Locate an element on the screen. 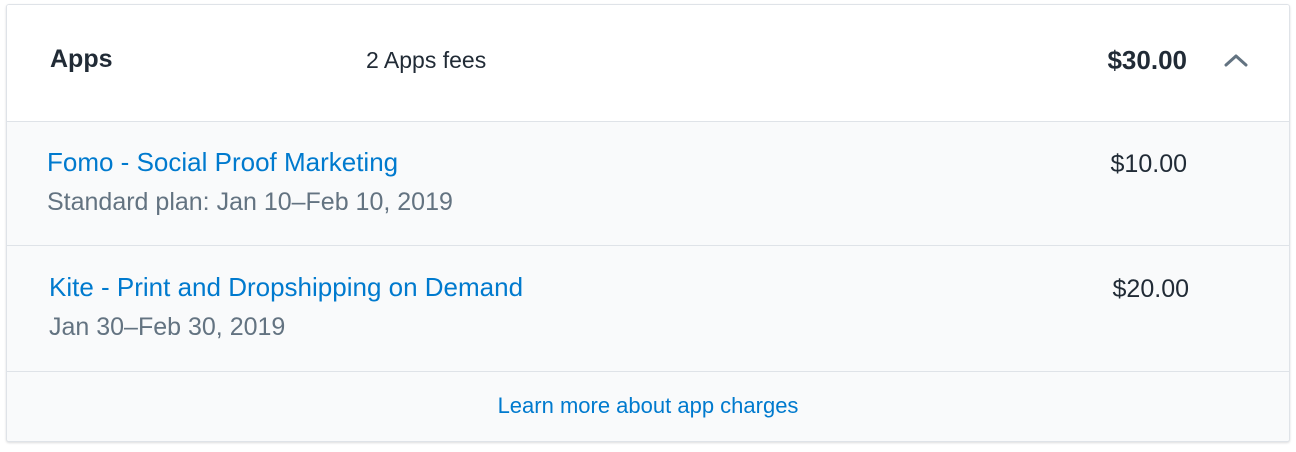 The height and width of the screenshot is (452, 1296). app-billing-period: Jan 30–Feb 30, 2019 is located at coordinates (167, 327).